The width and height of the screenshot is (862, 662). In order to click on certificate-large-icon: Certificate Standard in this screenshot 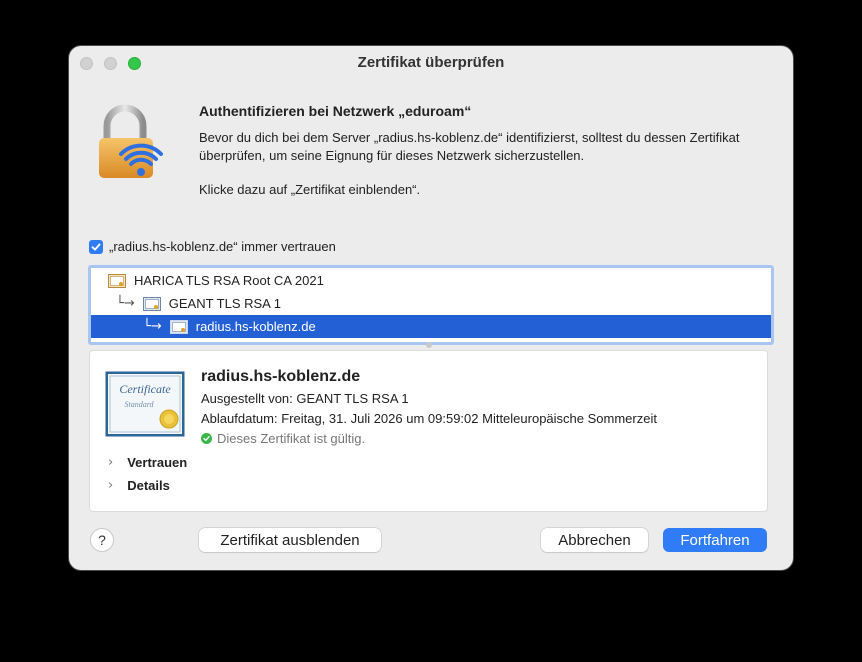, I will do `click(145, 404)`.